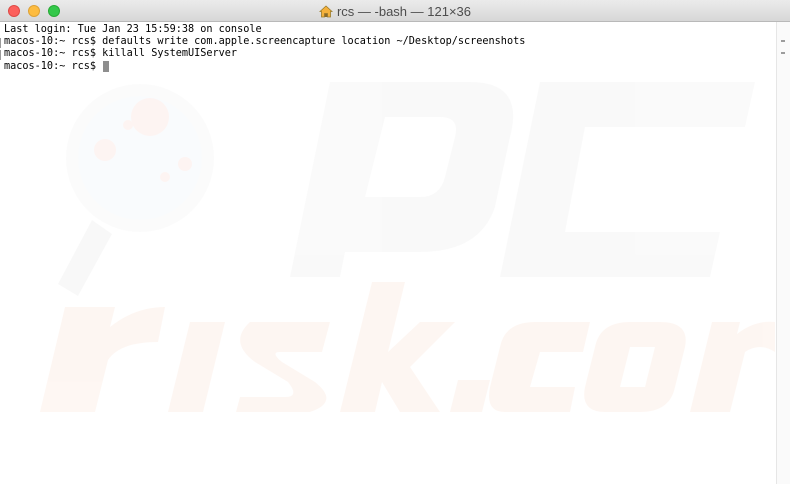 The image size is (790, 484). Describe the element at coordinates (404, 11) in the screenshot. I see `window-title: rcs — -bash — 121×36` at that location.